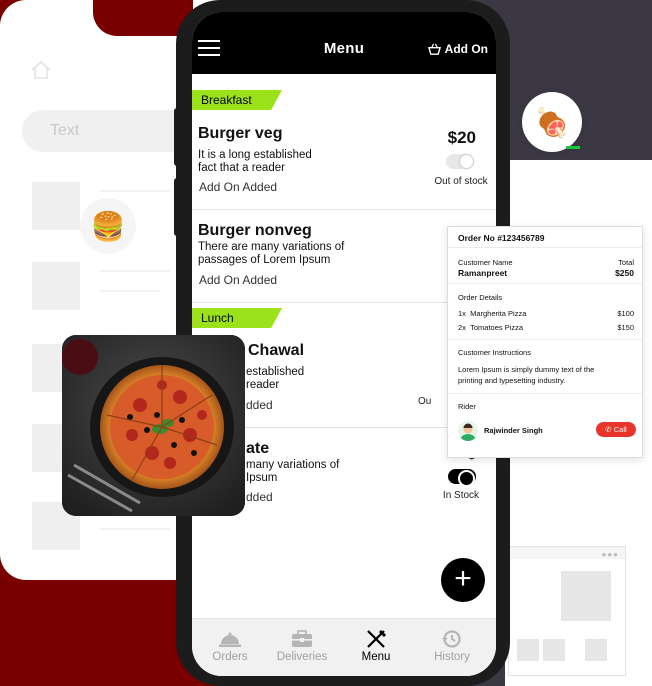 The height and width of the screenshot is (686, 652). Describe the element at coordinates (377, 638) in the screenshot. I see `fork-knife-icon` at that location.